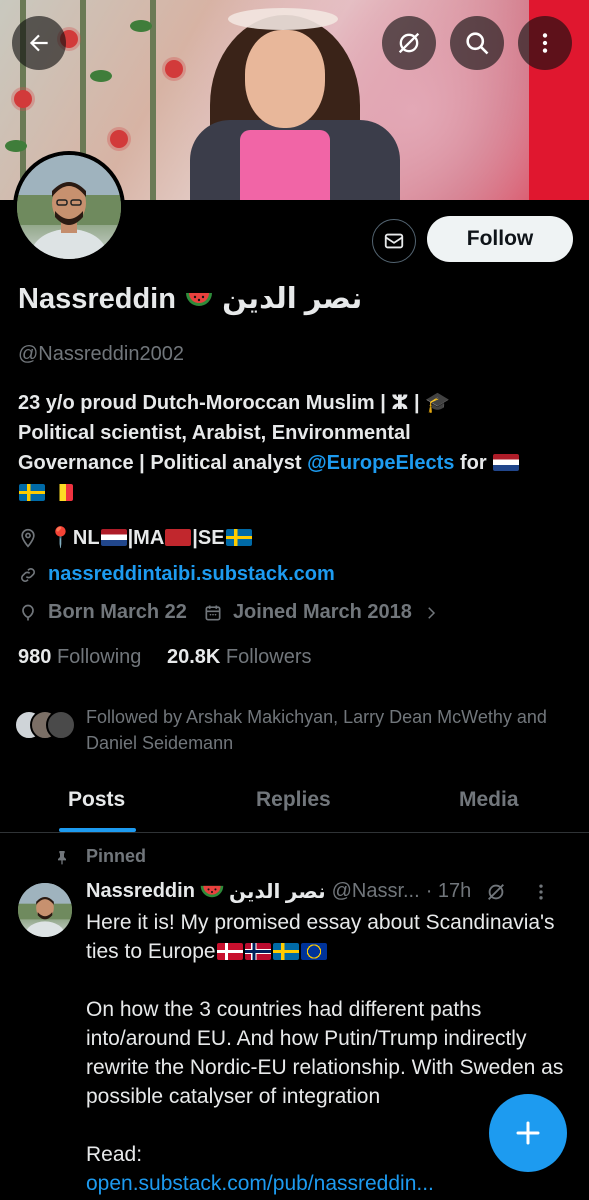 The height and width of the screenshot is (1200, 589). Describe the element at coordinates (380, 463) in the screenshot. I see `bio-mention-link: @EuropeElects` at that location.